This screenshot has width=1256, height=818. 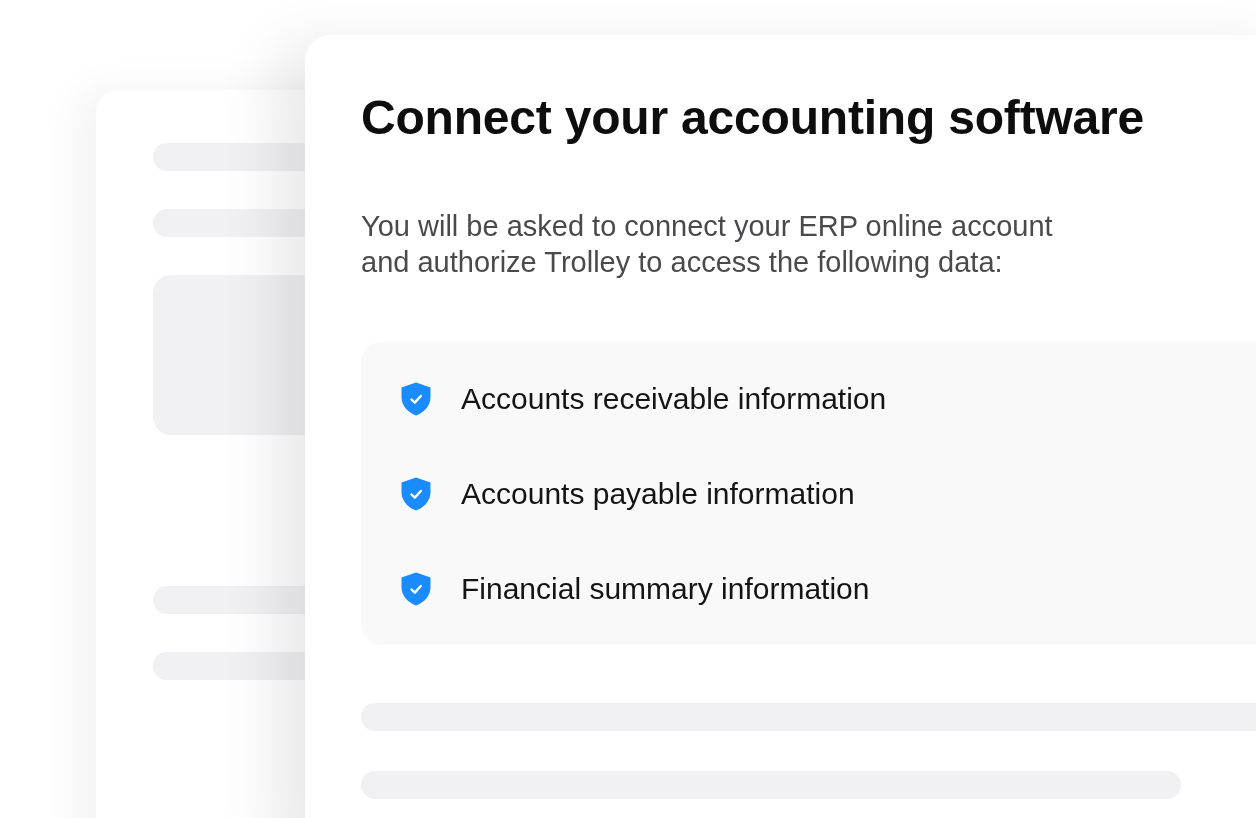 What do you see at coordinates (753, 118) in the screenshot?
I see `dialog-title: Connect your accounting software` at bounding box center [753, 118].